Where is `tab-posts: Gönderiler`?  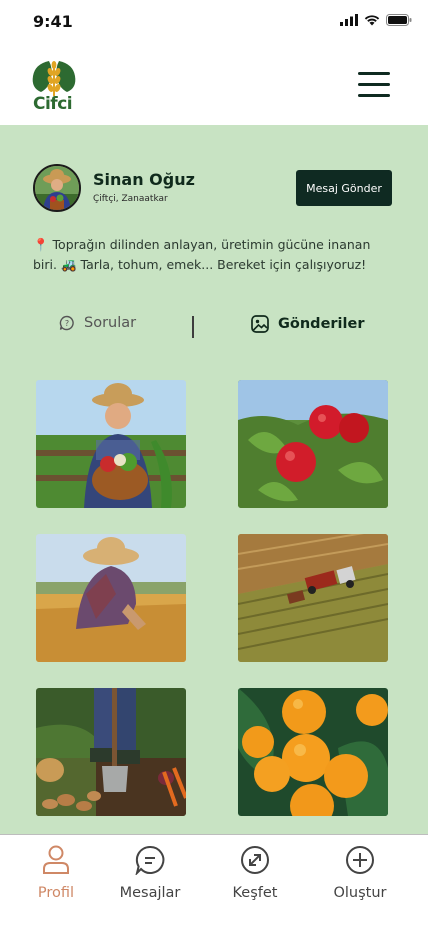
tab-posts: Gönderiler is located at coordinates (307, 324).